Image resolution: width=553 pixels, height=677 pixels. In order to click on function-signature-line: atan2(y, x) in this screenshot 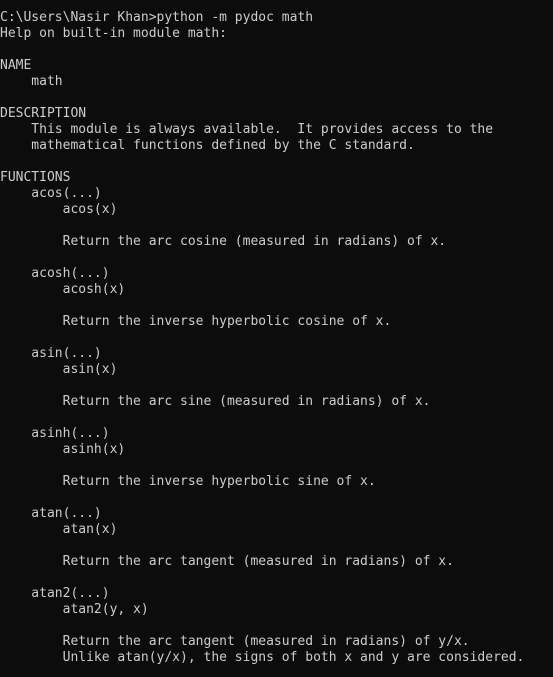, I will do `click(74, 609)`.